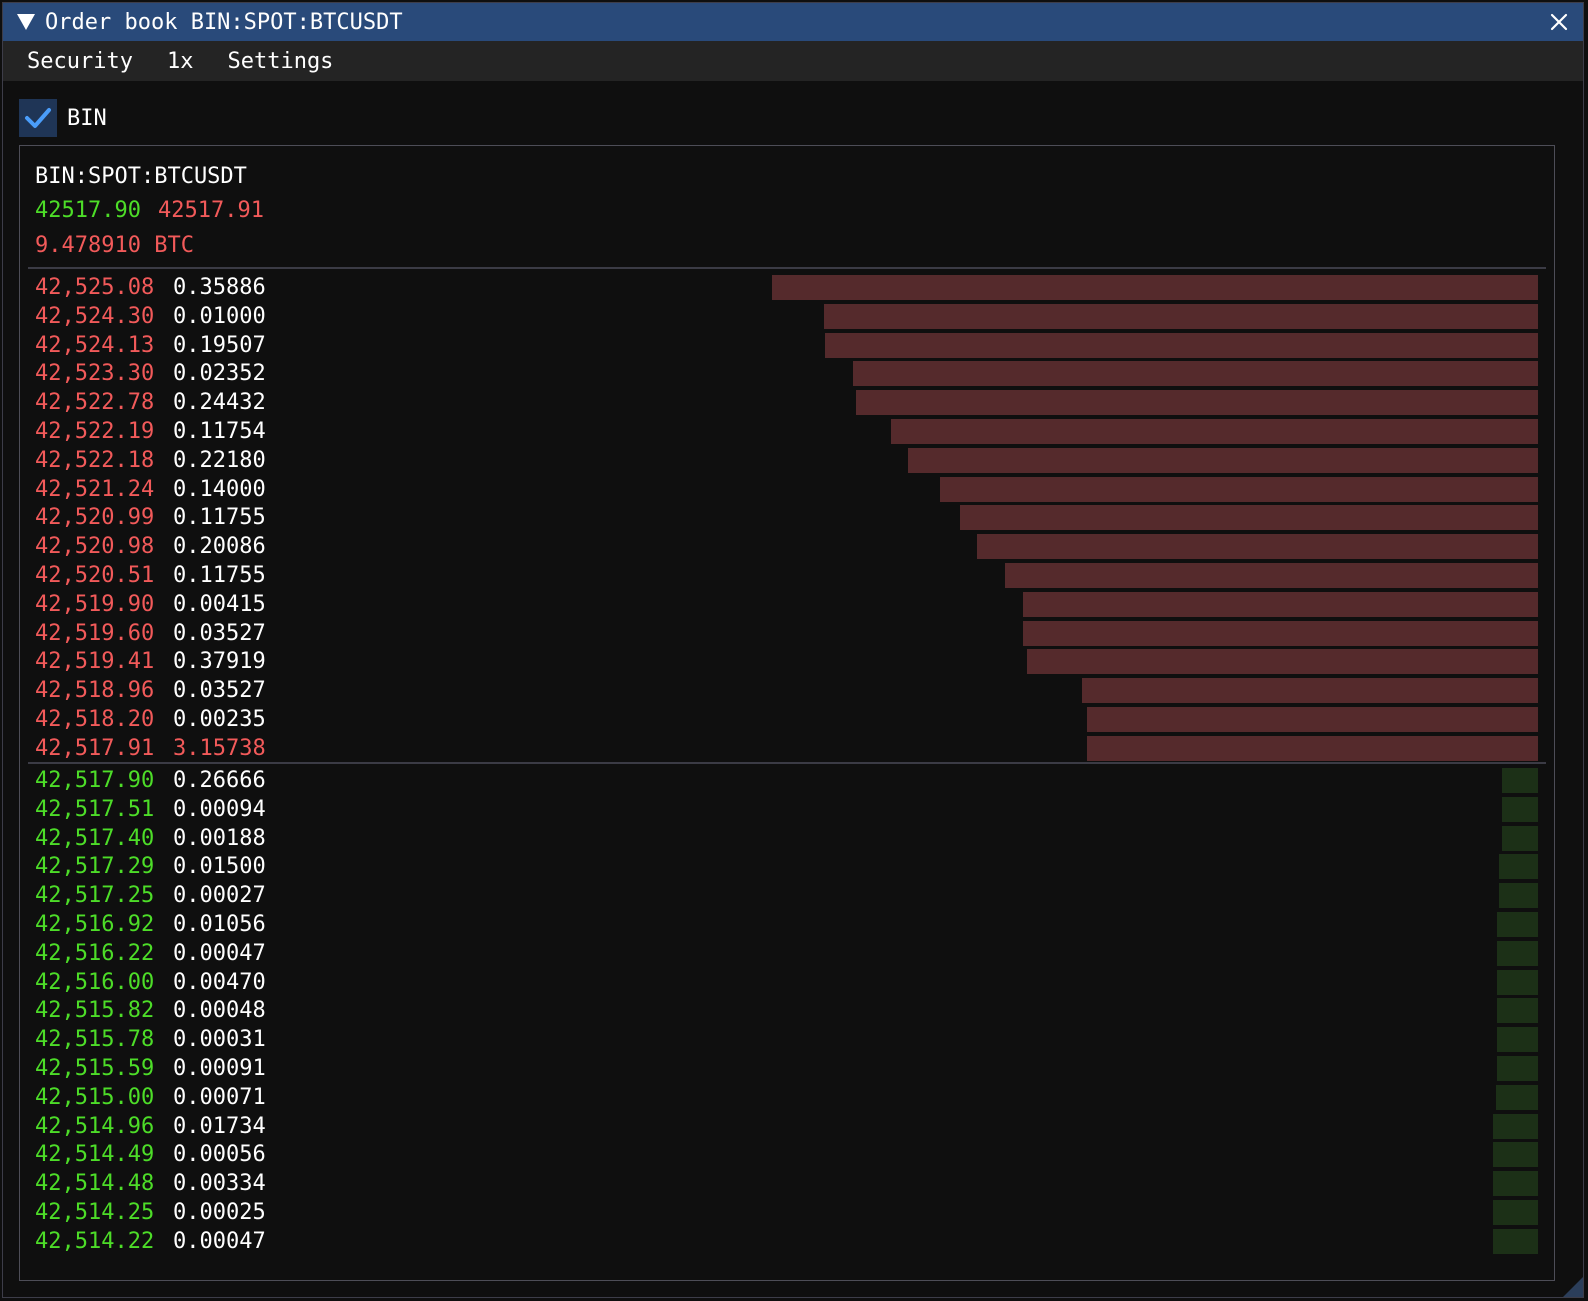 The image size is (1588, 1301). Describe the element at coordinates (76, 61) in the screenshot. I see `menu-security: Security` at that location.